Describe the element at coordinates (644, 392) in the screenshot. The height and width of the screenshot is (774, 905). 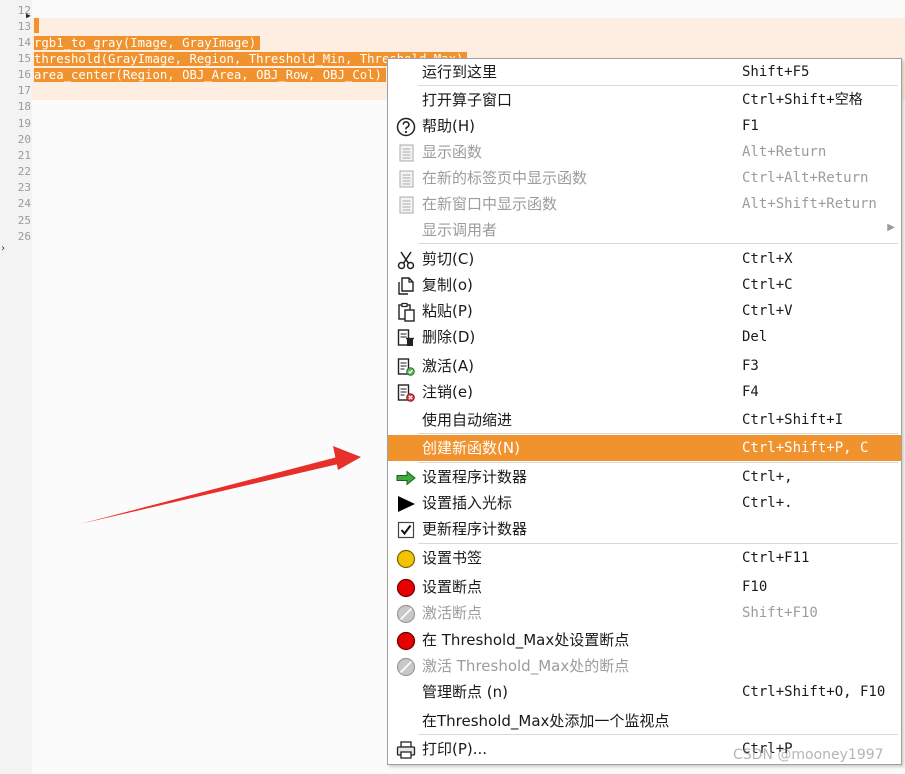
I see `menu-item-deactivate: 注销(e) F4` at that location.